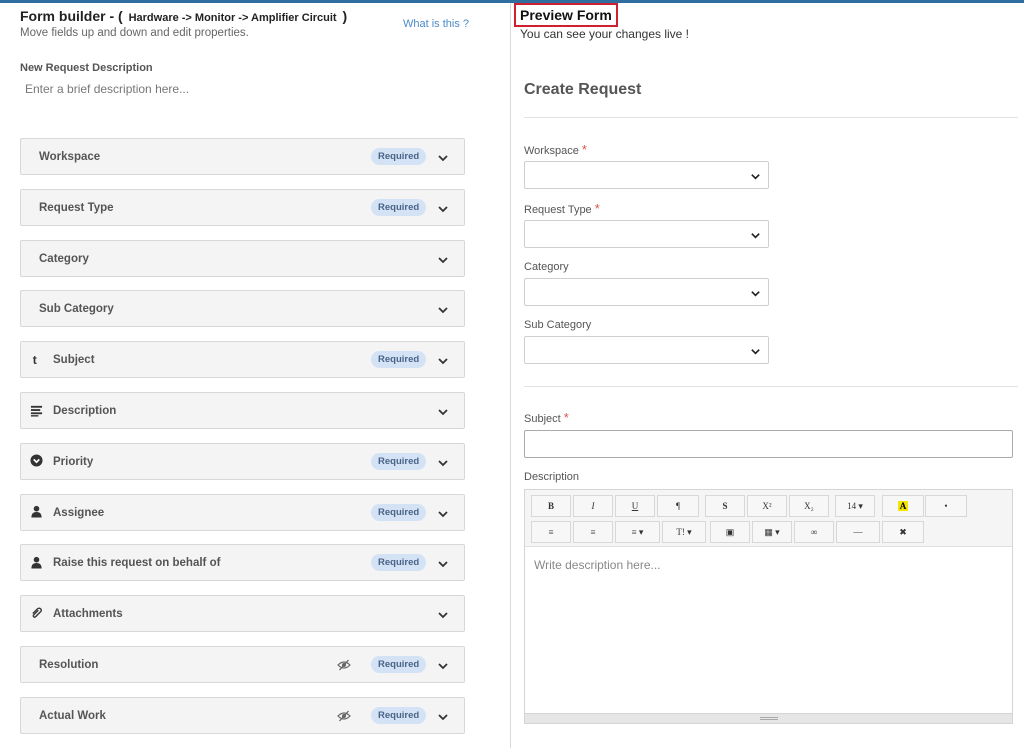  Describe the element at coordinates (242, 360) in the screenshot. I see `field-card-subject: t Subject Required` at that location.